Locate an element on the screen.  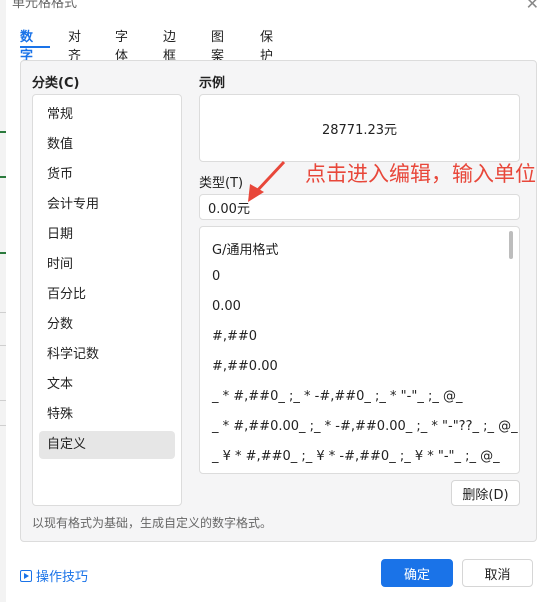
format-item: G/通用格式 is located at coordinates (245, 248).